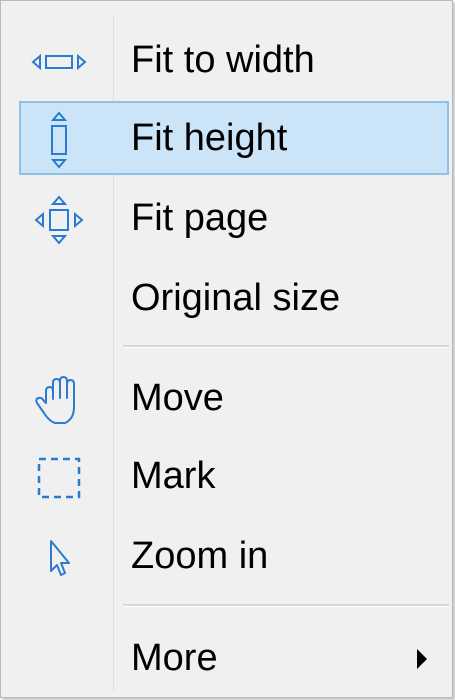 The width and height of the screenshot is (455, 700). Describe the element at coordinates (223, 60) in the screenshot. I see `menu-item-label: Fit to width` at that location.